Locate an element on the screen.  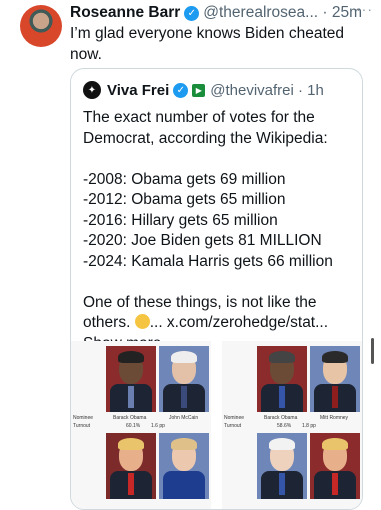
avatar is located at coordinates (41, 26).